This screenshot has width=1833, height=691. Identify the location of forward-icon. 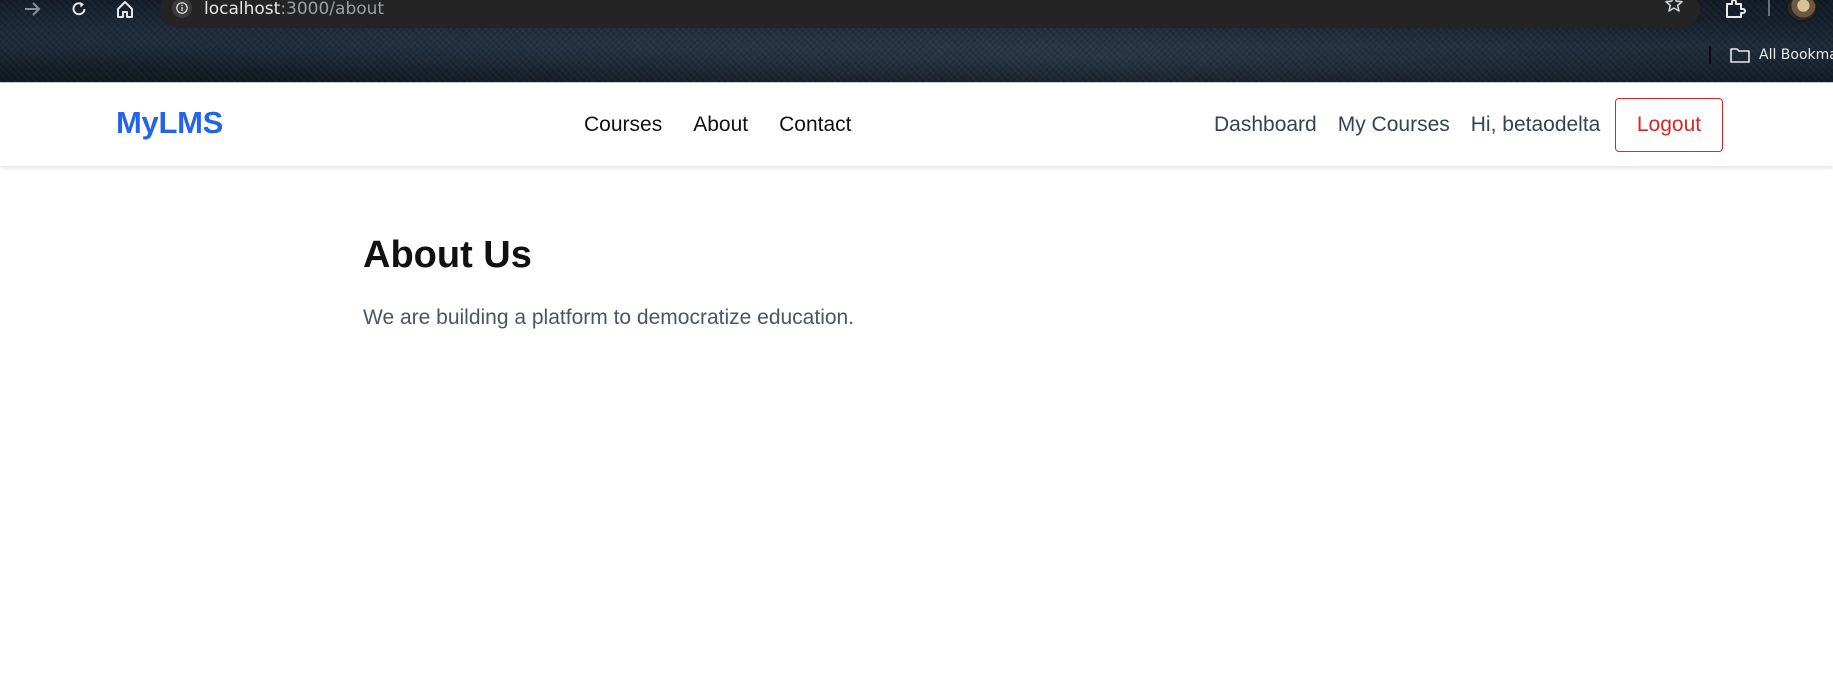
(33, 9).